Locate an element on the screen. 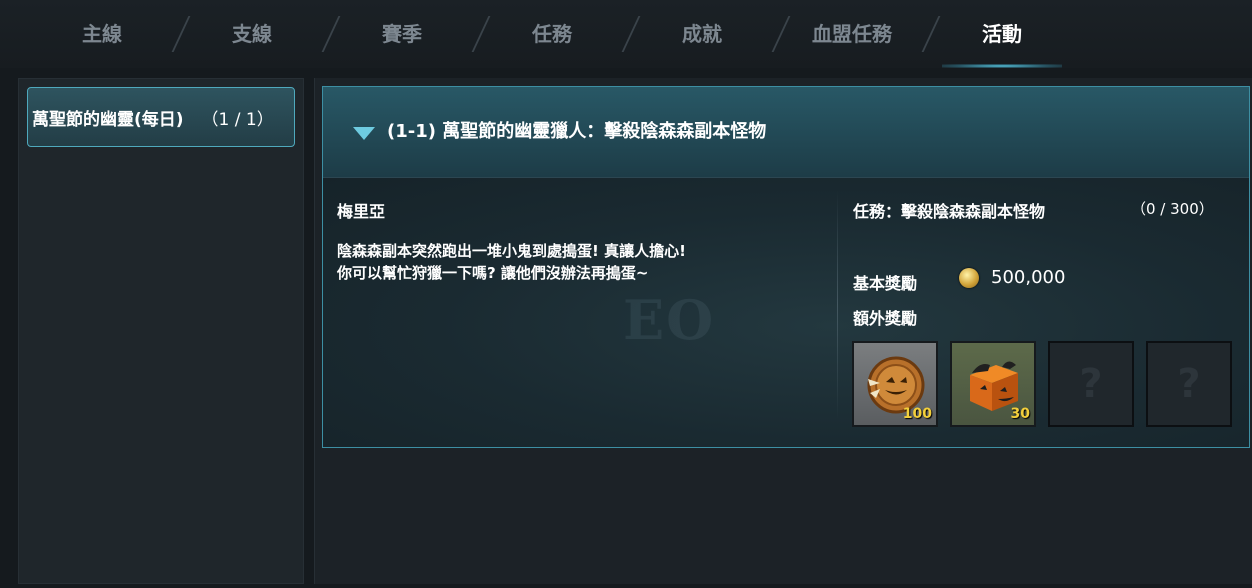  tab-label: 賽季 is located at coordinates (402, 34).